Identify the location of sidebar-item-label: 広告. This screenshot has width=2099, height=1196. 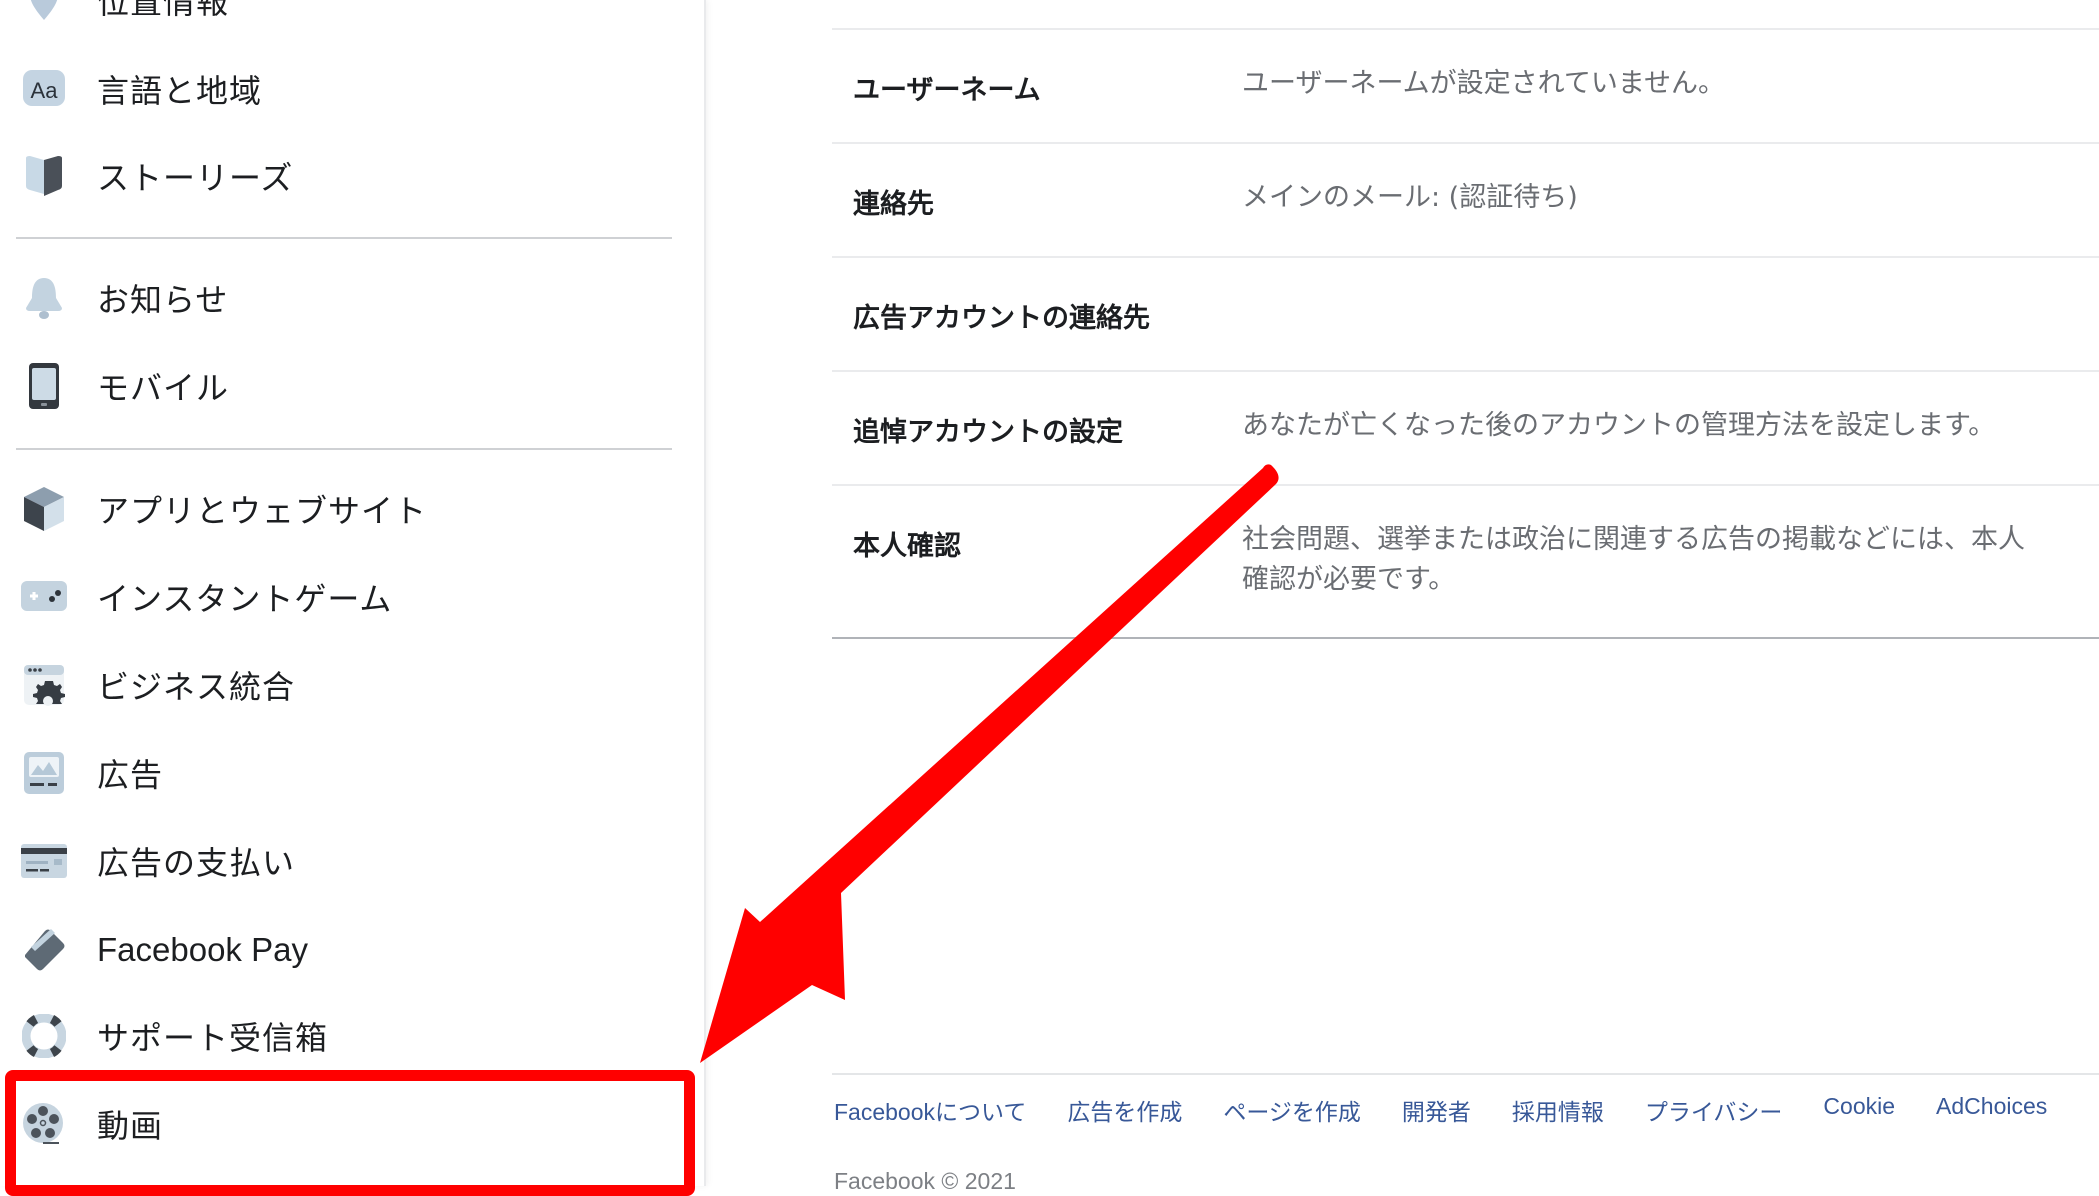
(130, 775).